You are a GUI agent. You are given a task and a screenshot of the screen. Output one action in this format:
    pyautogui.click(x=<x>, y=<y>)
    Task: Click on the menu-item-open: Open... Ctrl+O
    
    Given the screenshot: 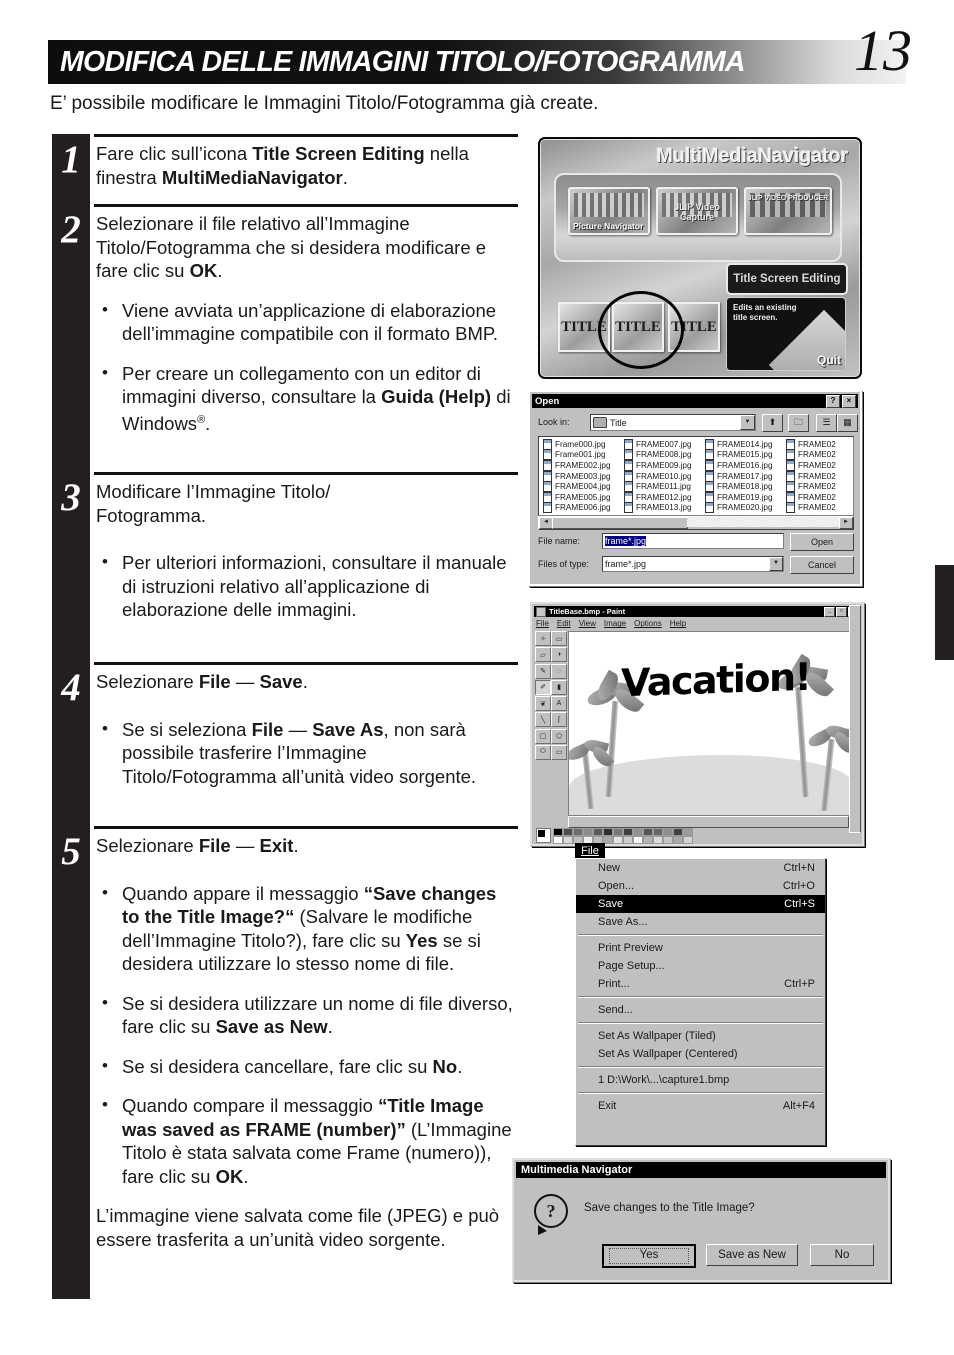 What is the action you would take?
    pyautogui.click(x=700, y=886)
    